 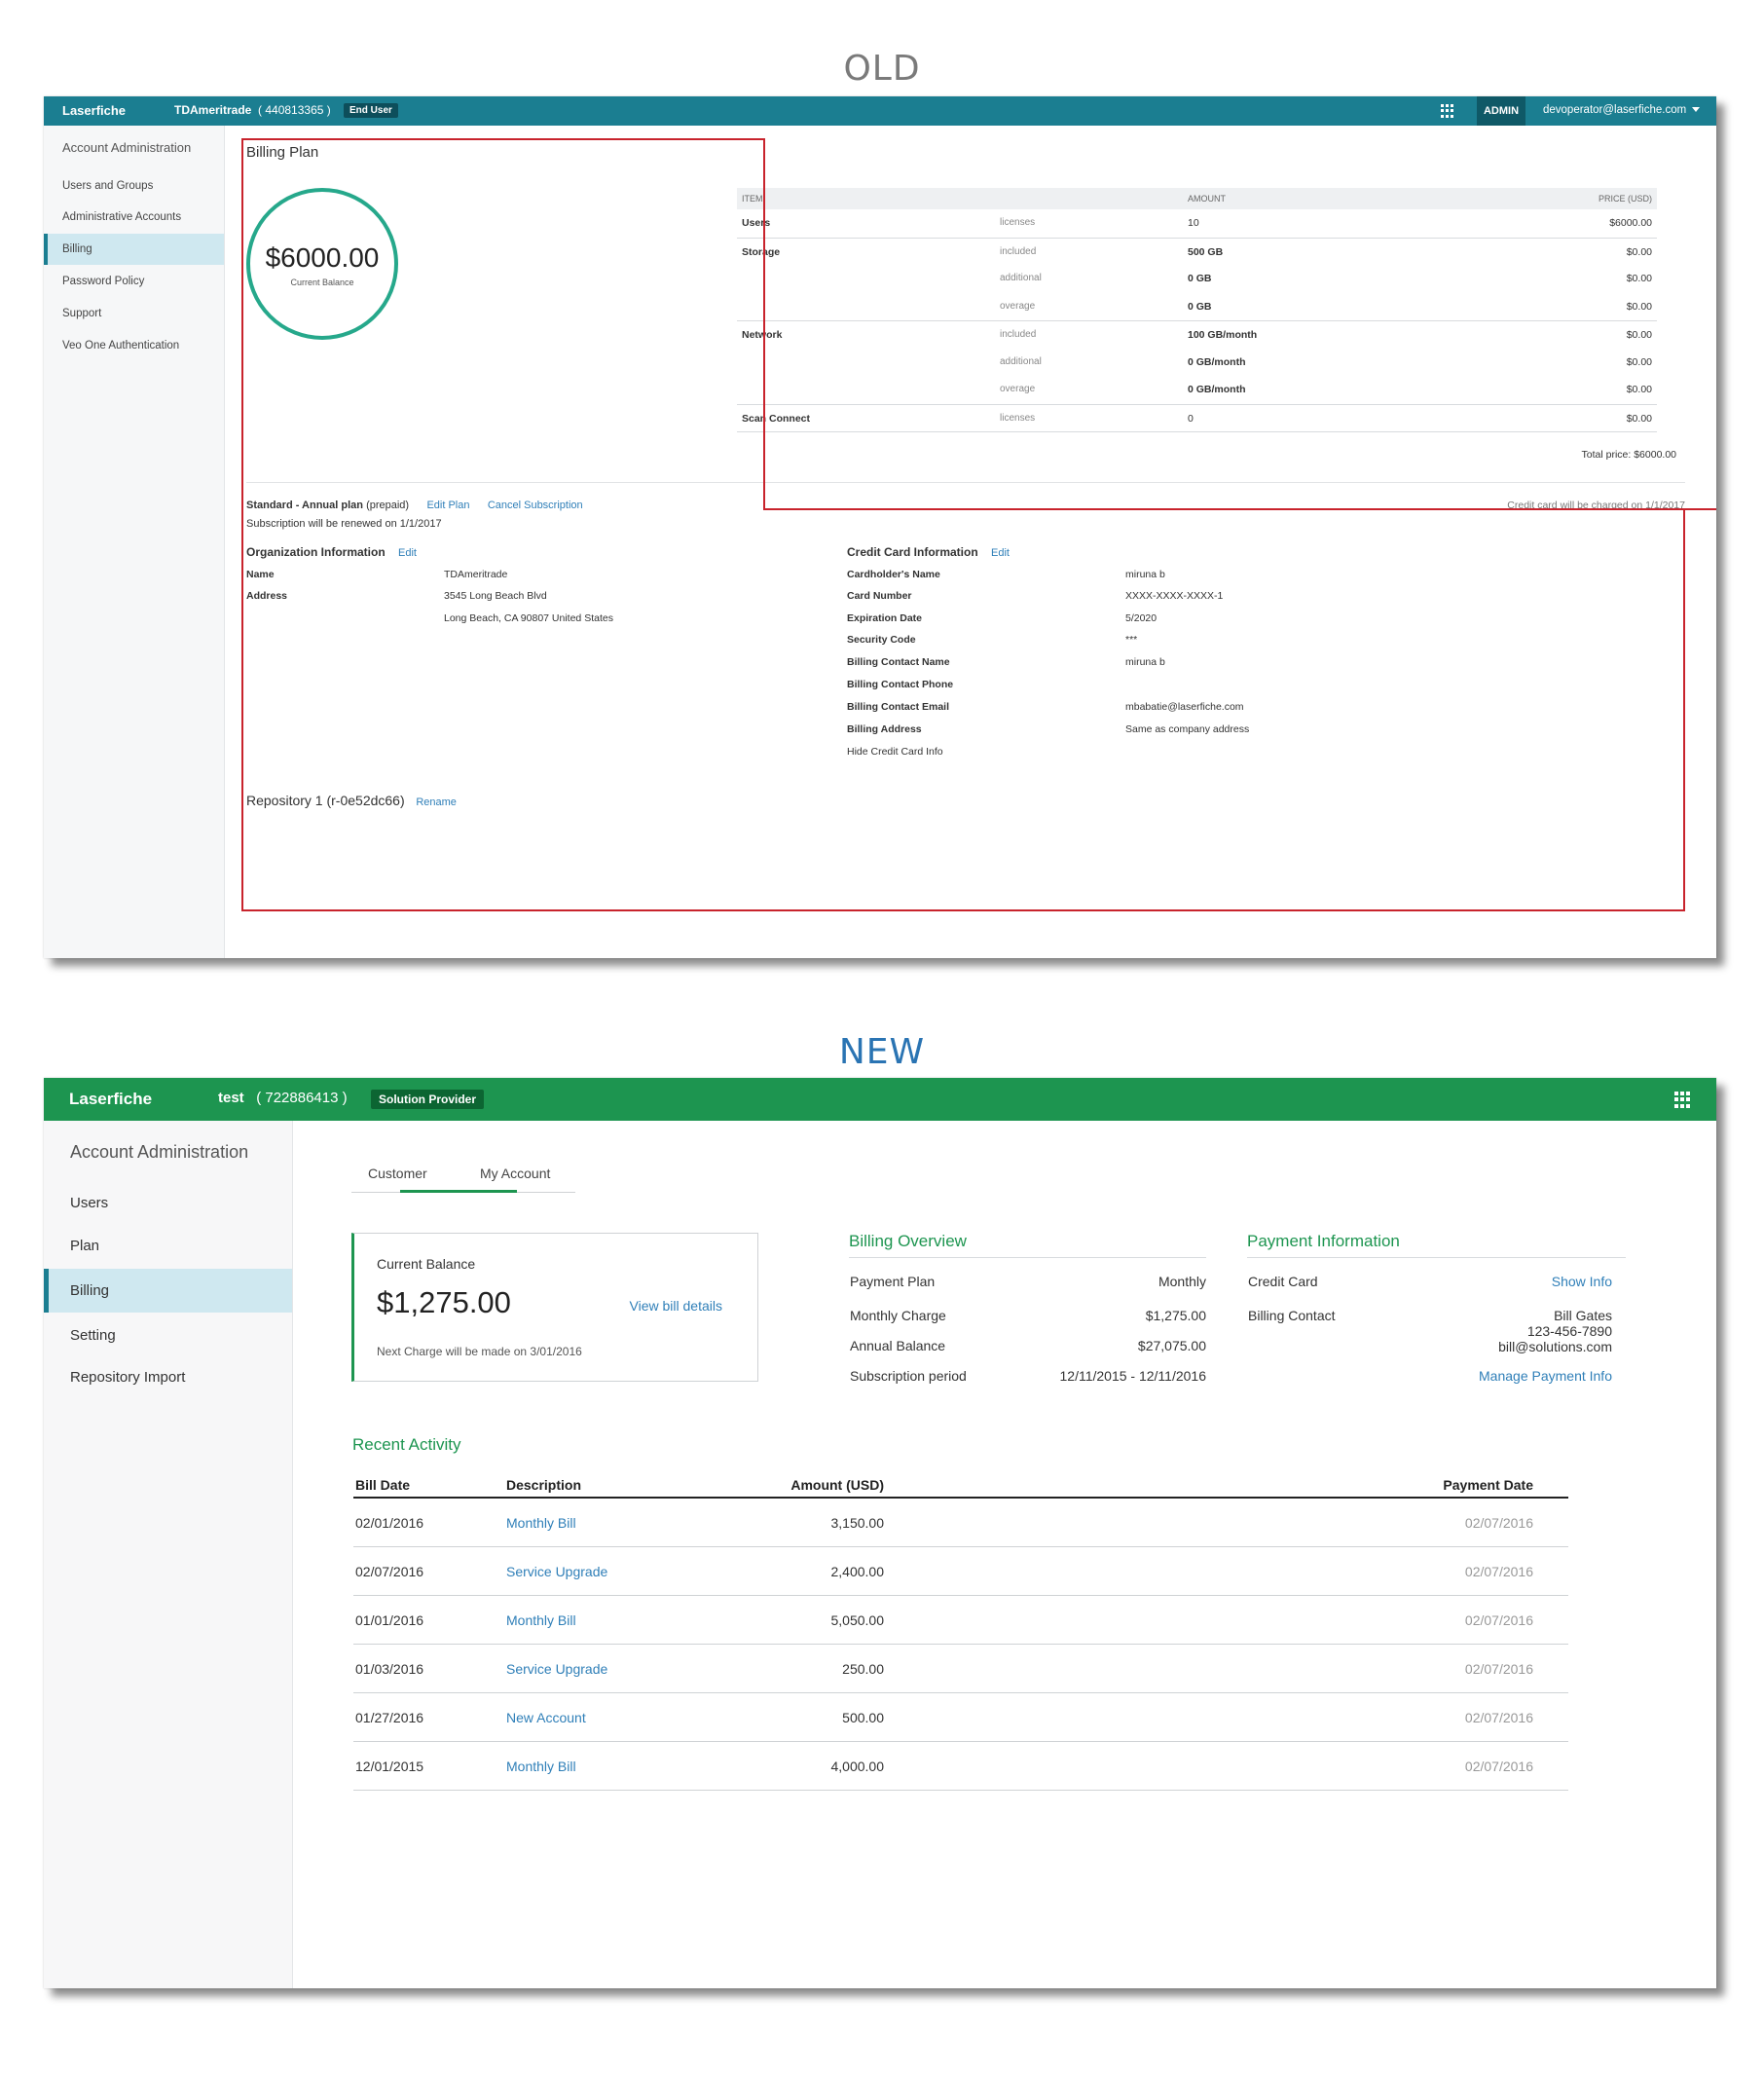 I want to click on tab-customer: Customer, so click(x=397, y=1173).